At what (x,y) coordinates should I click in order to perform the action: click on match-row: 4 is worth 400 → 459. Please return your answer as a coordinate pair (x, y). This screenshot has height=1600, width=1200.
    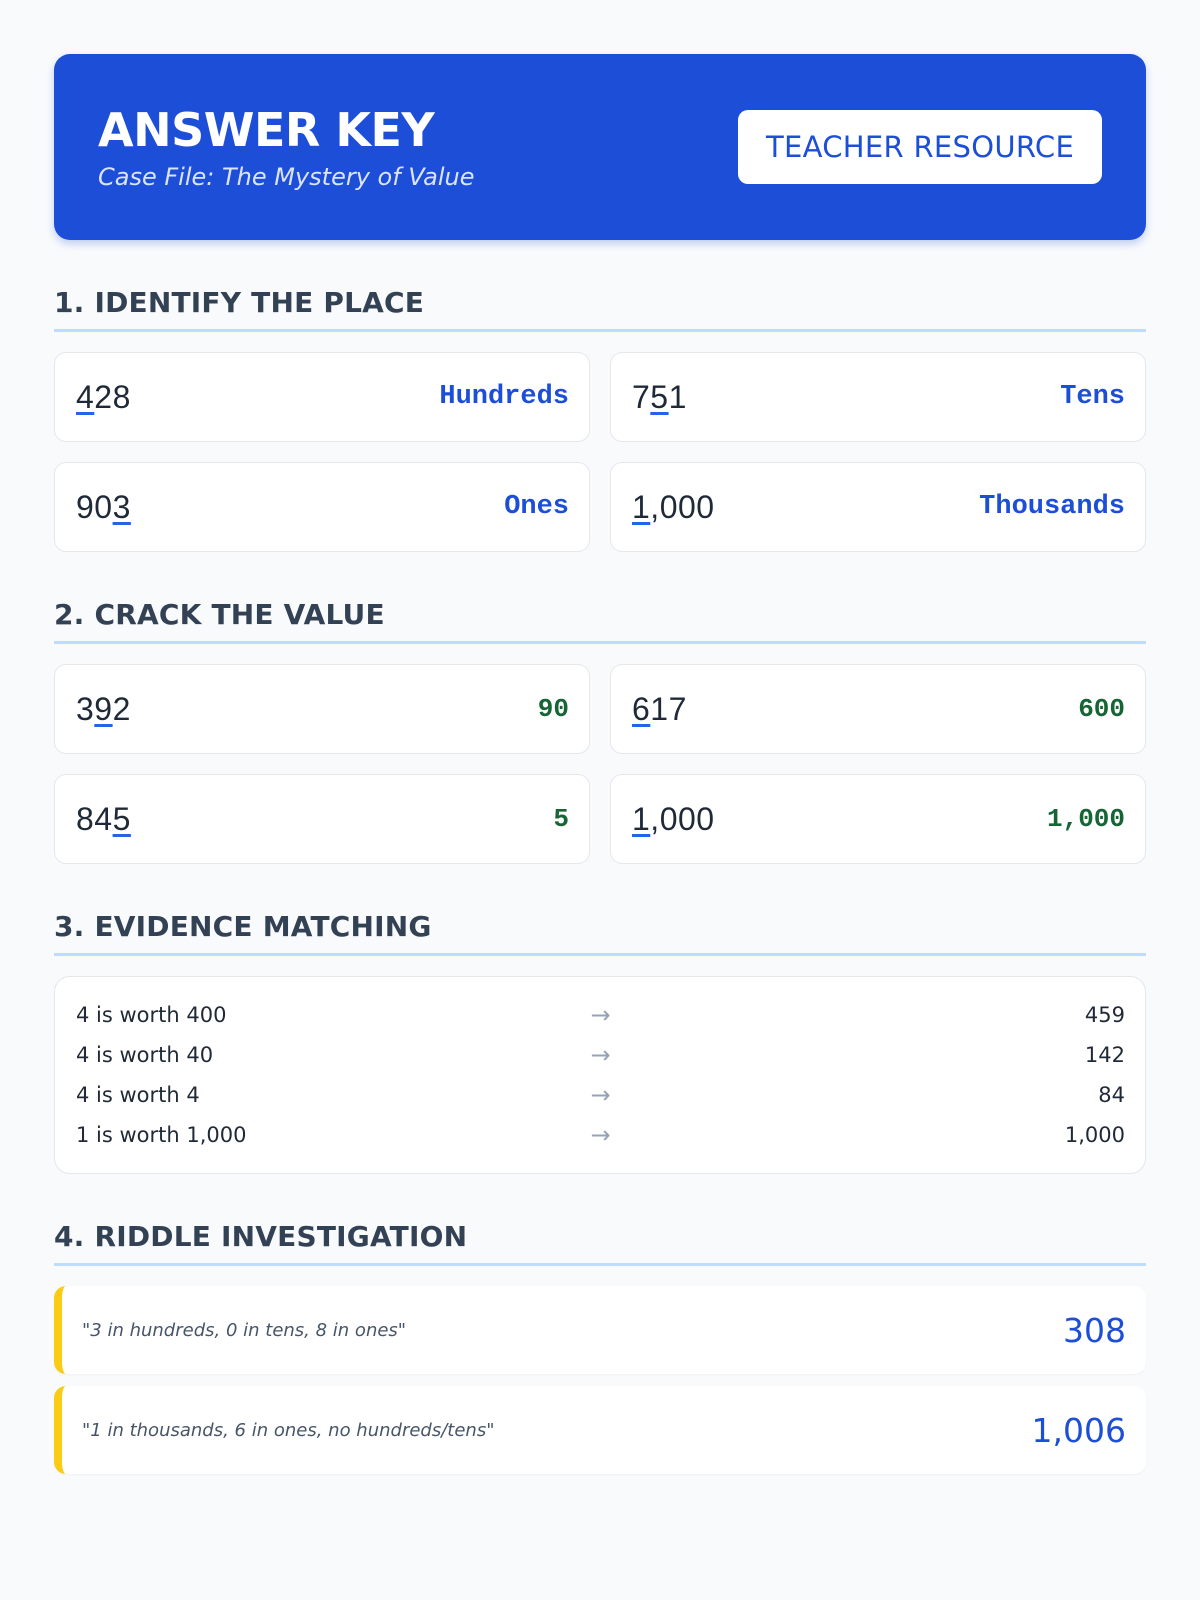
    Looking at the image, I should click on (600, 1015).